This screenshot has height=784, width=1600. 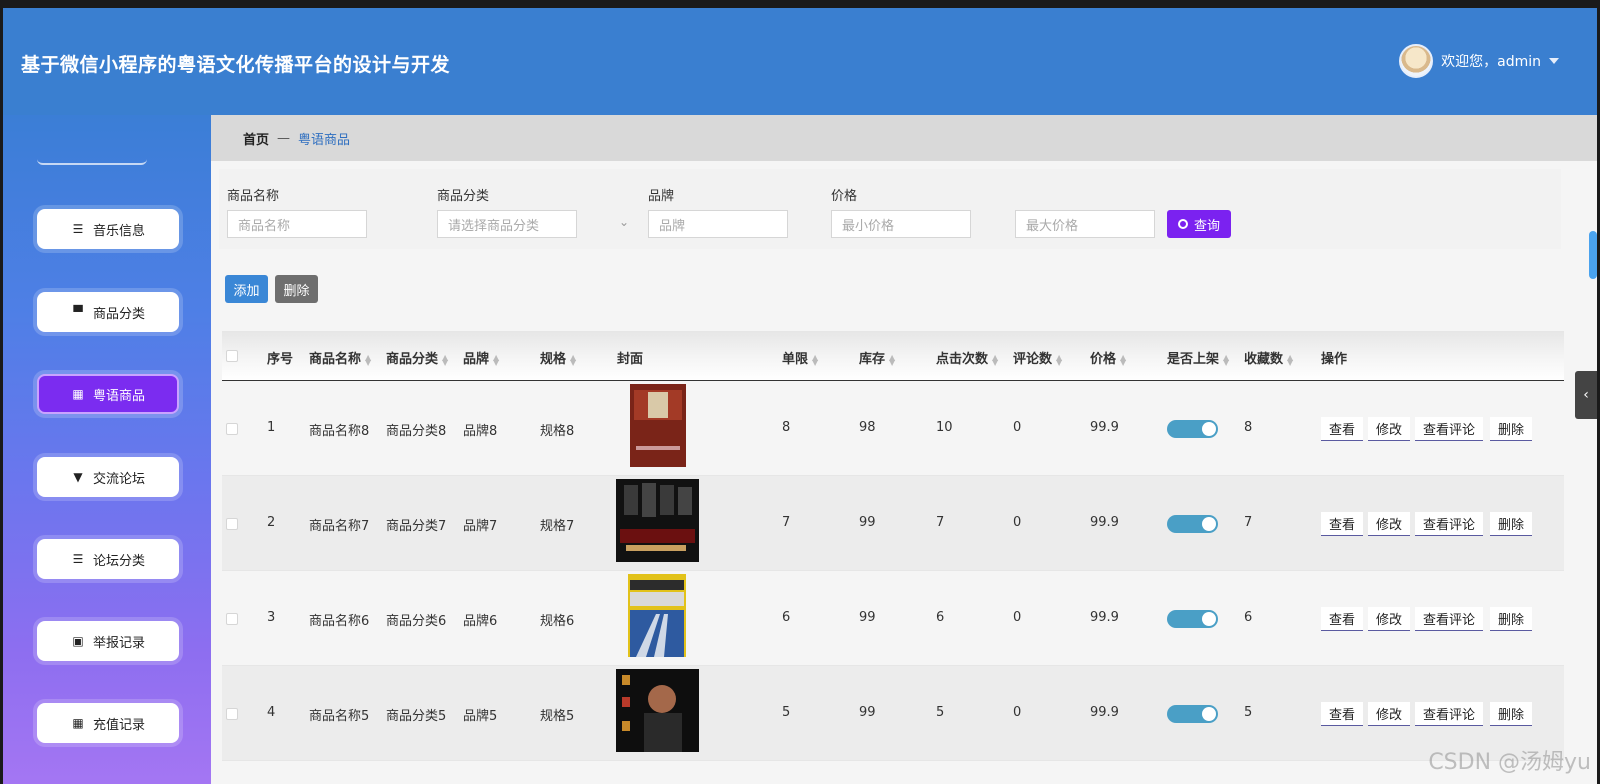 I want to click on cell-name: 商品名称8, so click(x=339, y=431).